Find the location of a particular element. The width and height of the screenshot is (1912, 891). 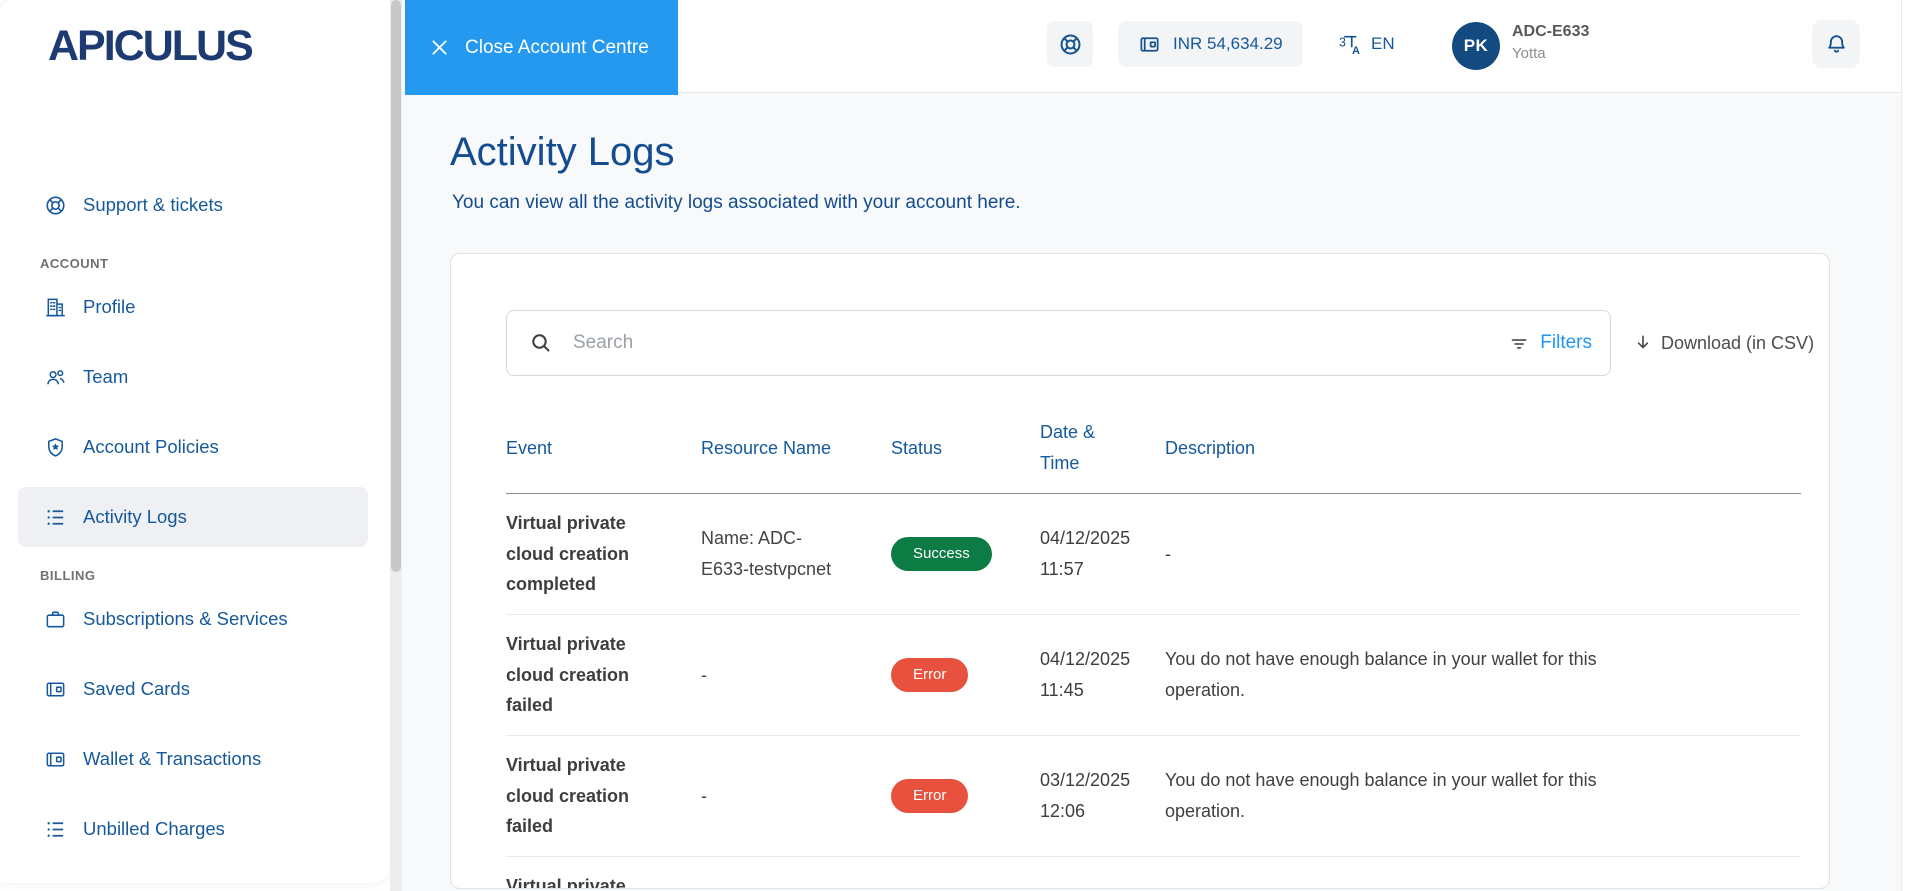

sidebar-item-label: Team is located at coordinates (106, 376).